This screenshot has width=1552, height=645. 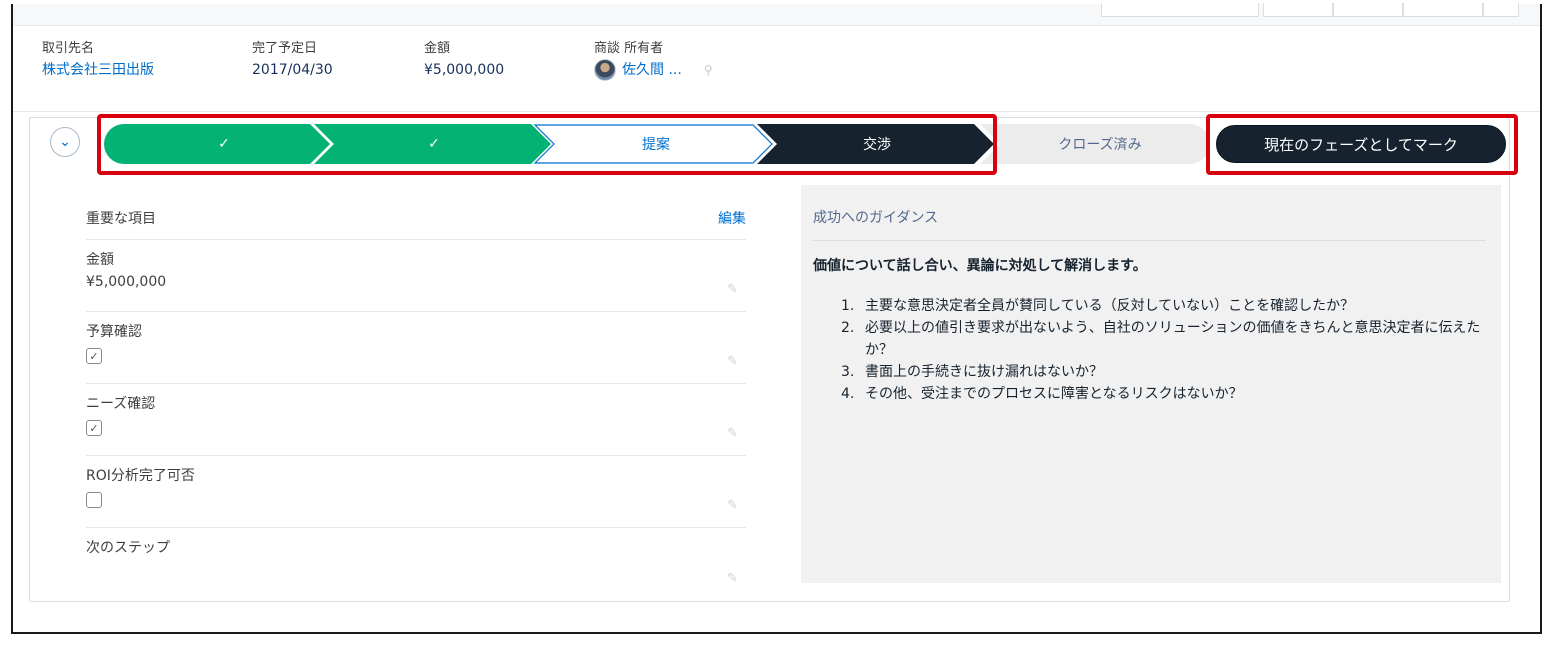 What do you see at coordinates (980, 266) in the screenshot?
I see `guidance-lead: 価値について話し合い、異論に対処して解消します。` at bounding box center [980, 266].